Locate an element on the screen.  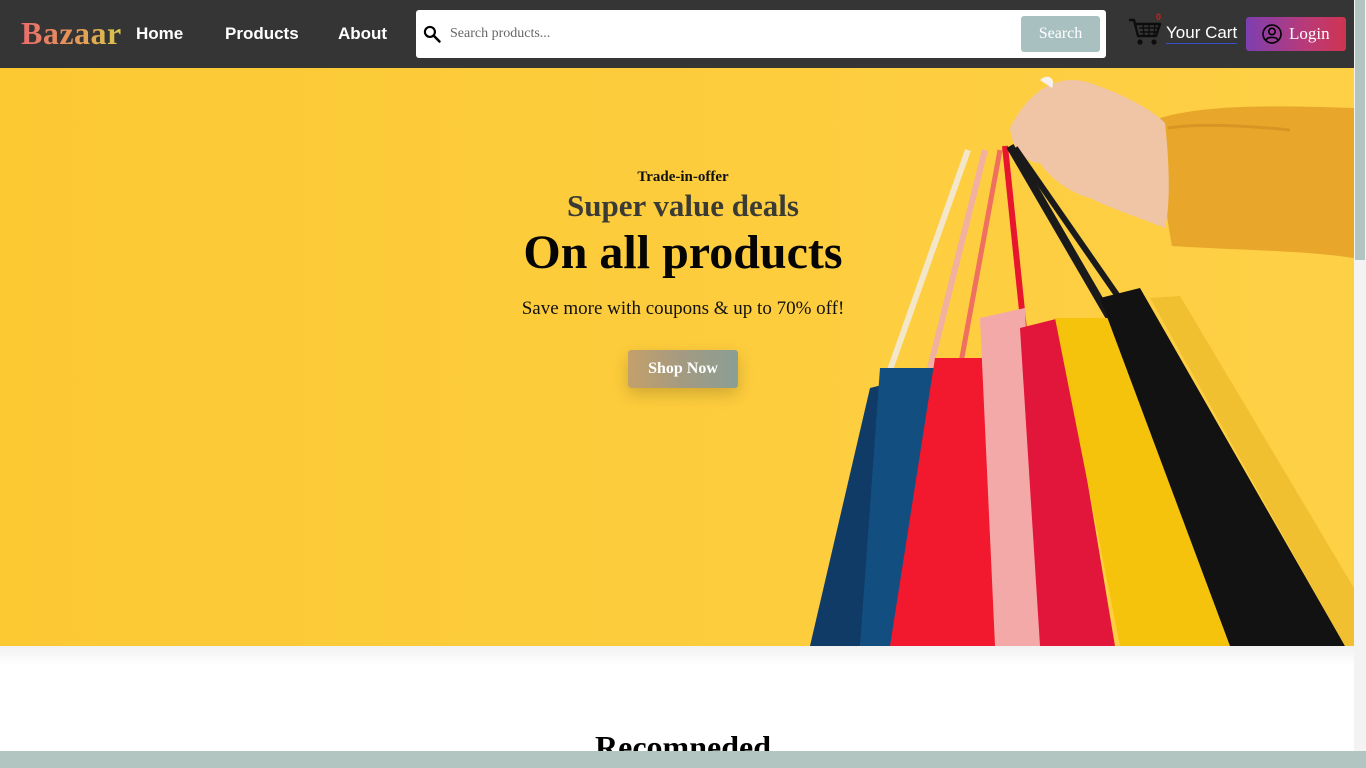
login-button: Login is located at coordinates (1296, 34).